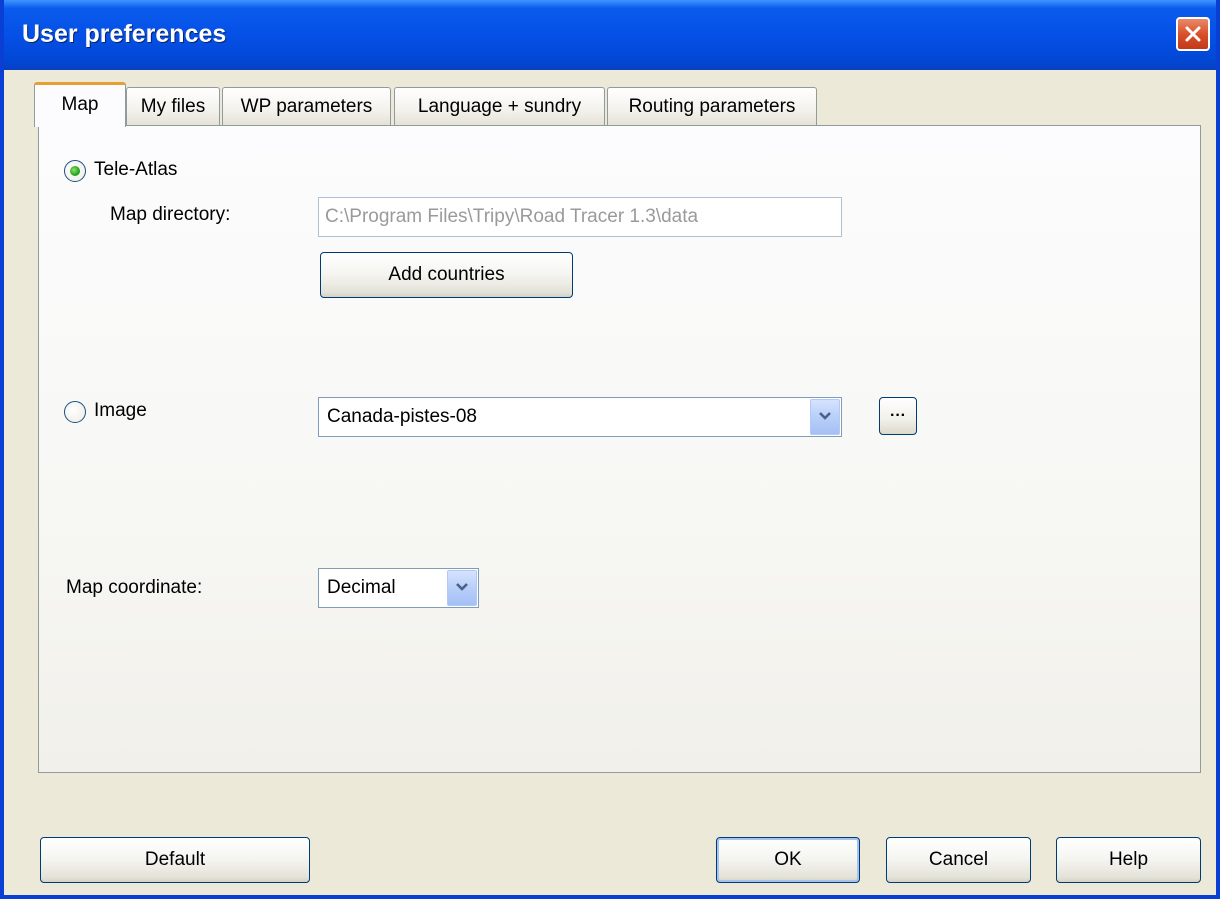 This screenshot has width=1220, height=899. I want to click on cancel-button-label: Cancel, so click(958, 859).